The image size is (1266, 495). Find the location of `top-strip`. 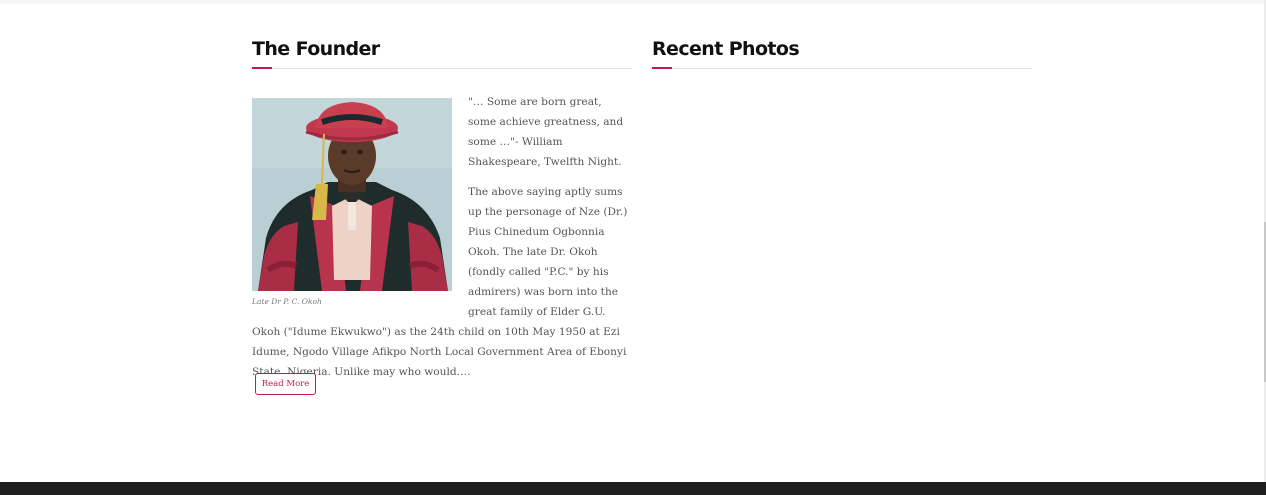

top-strip is located at coordinates (633, 2).